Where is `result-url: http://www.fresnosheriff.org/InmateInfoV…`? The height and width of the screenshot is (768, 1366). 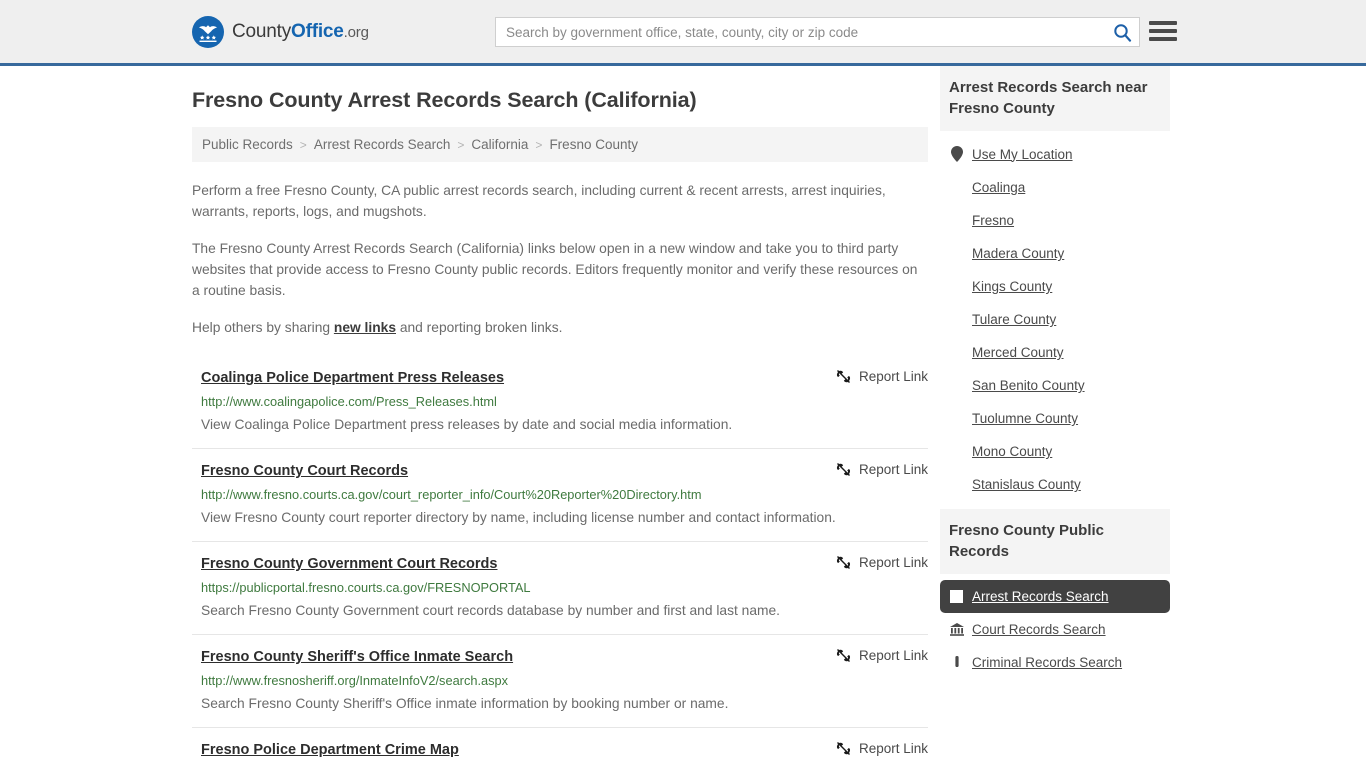
result-url: http://www.fresnosheriff.org/InmateInfoV… is located at coordinates (564, 680).